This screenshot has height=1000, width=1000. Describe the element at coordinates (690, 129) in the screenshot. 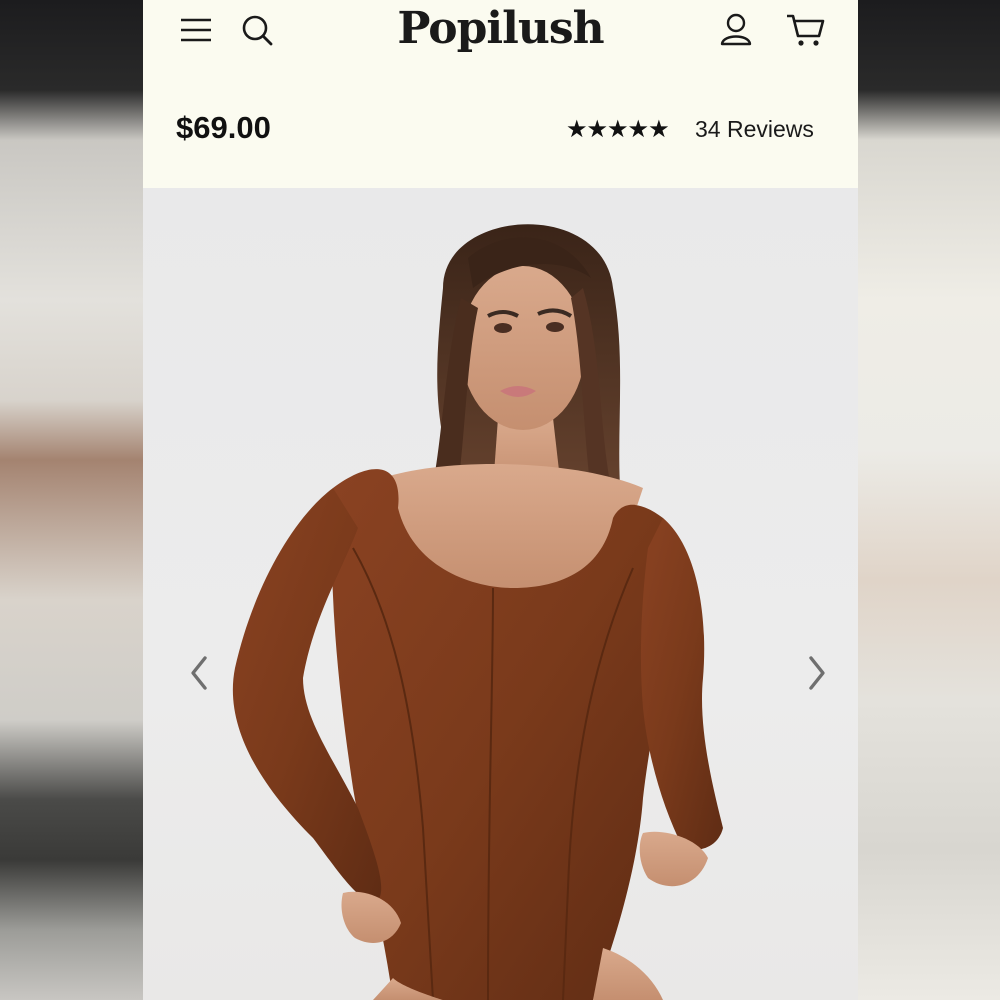

I see `product-rating: ★★★★★ ★★★★★ 34 Reviews` at that location.